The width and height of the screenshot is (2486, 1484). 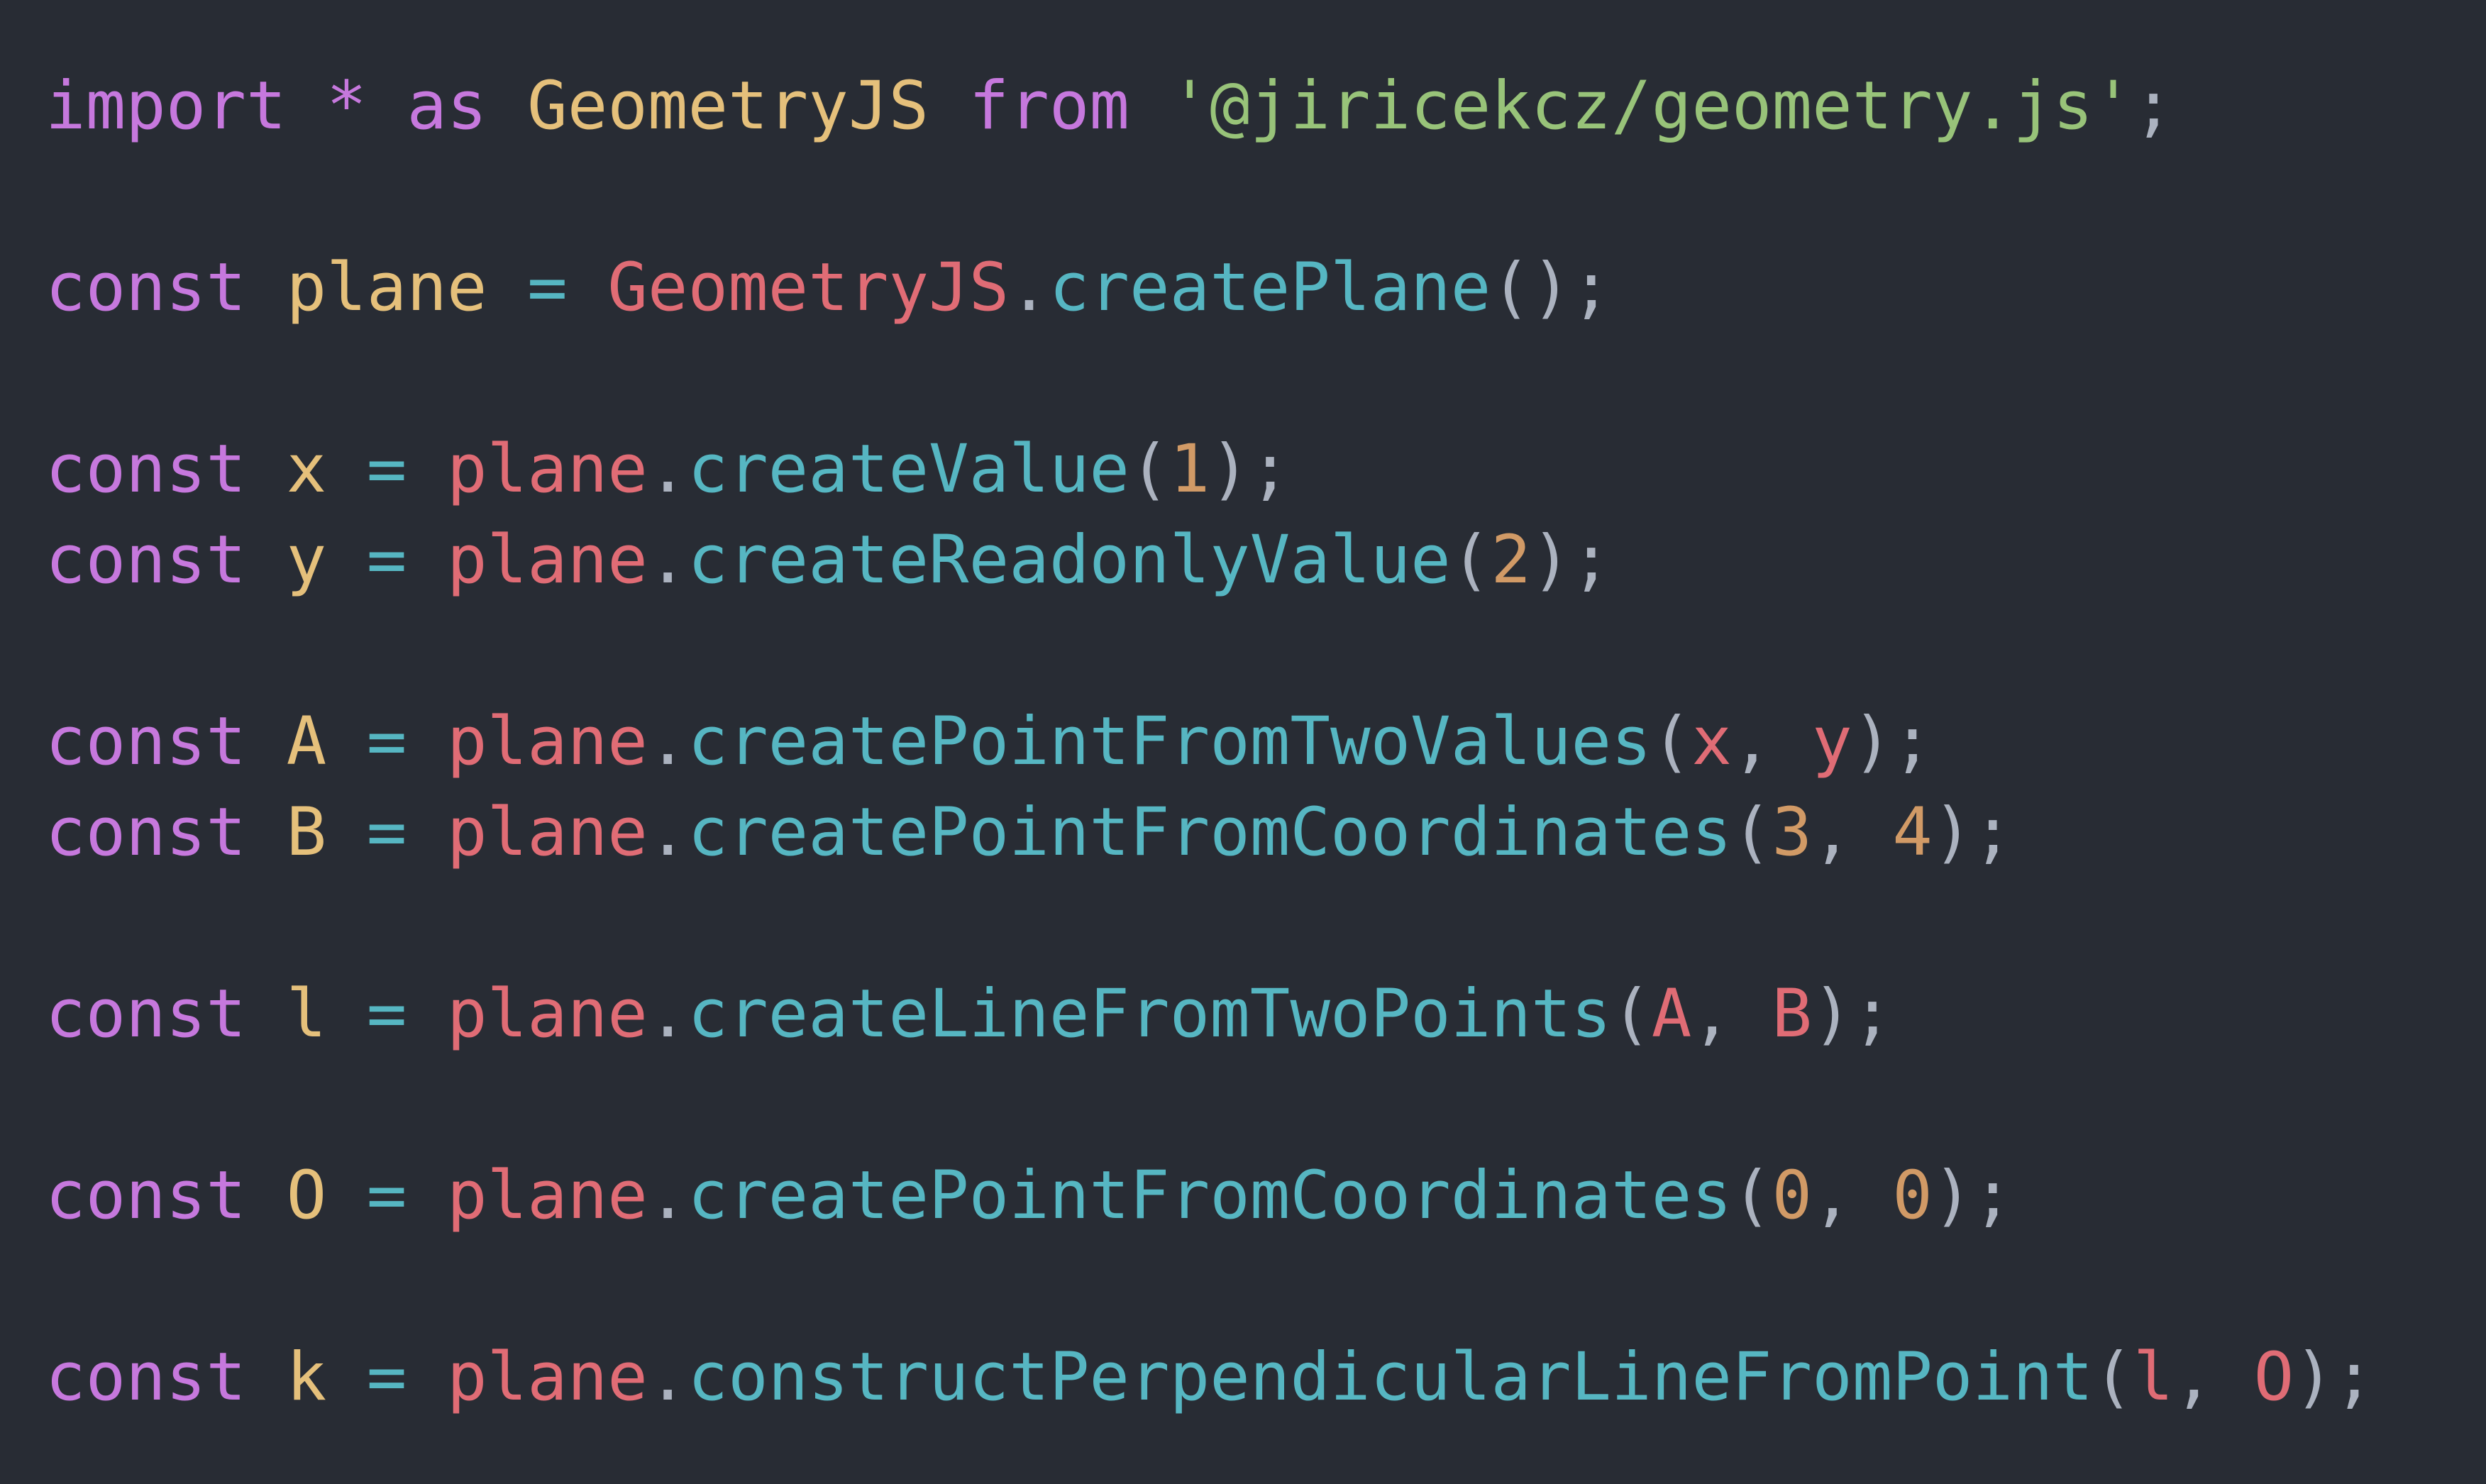 I want to click on code-token: as, so click(x=447, y=106).